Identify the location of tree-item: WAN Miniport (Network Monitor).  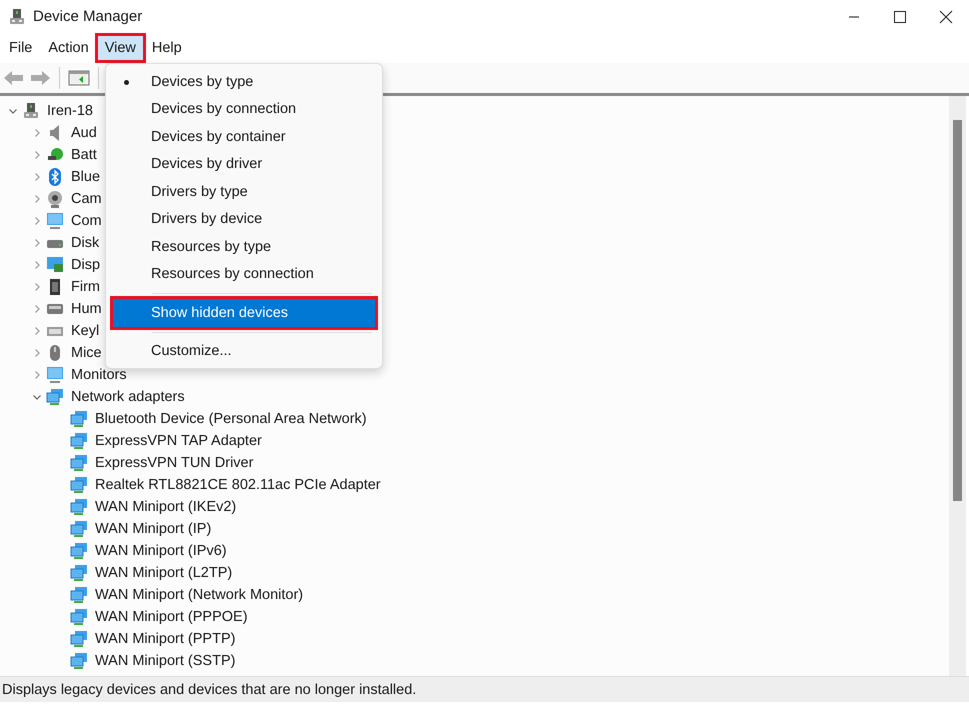
(199, 595).